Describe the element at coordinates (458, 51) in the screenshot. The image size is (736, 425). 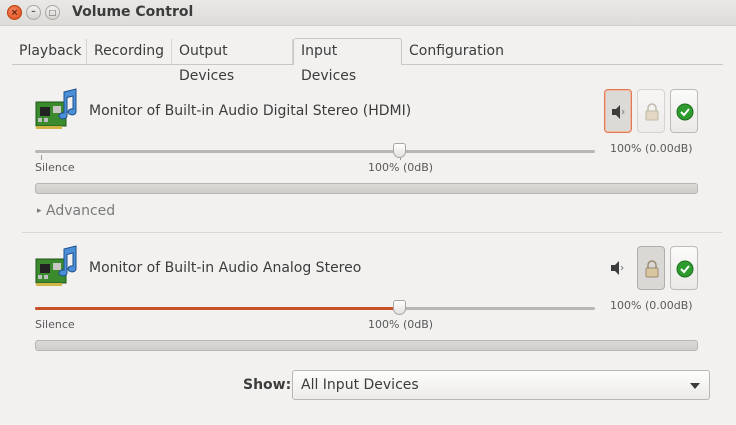
I see `tab-configuration: Configuration` at that location.